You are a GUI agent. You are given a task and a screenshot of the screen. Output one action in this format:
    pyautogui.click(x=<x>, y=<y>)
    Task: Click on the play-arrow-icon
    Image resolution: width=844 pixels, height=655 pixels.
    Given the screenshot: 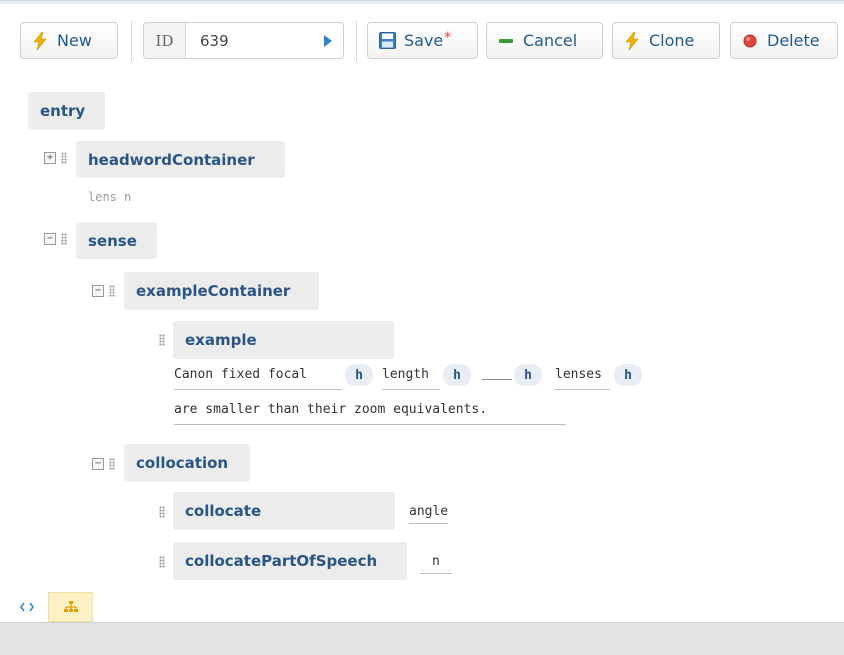 What is the action you would take?
    pyautogui.click(x=328, y=40)
    